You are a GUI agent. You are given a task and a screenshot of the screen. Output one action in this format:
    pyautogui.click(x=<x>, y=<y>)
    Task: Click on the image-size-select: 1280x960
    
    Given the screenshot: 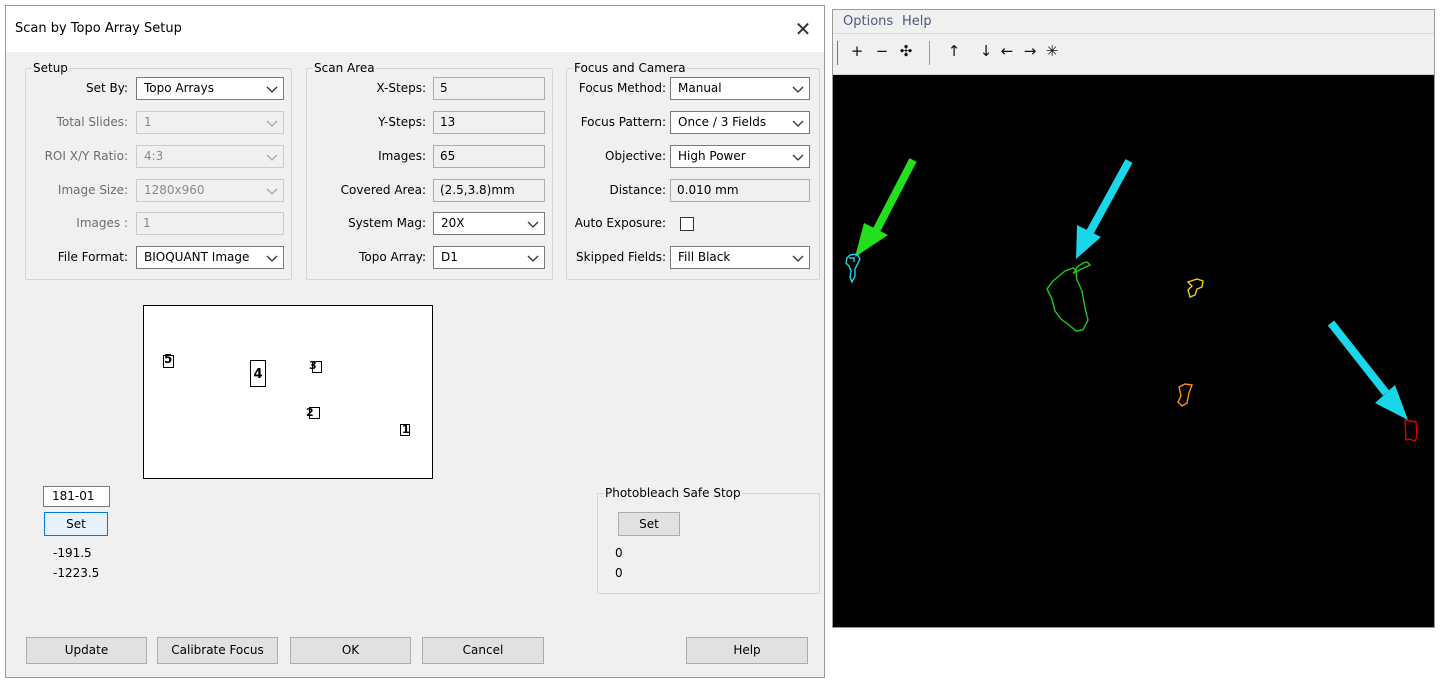 What is the action you would take?
    pyautogui.click(x=210, y=190)
    